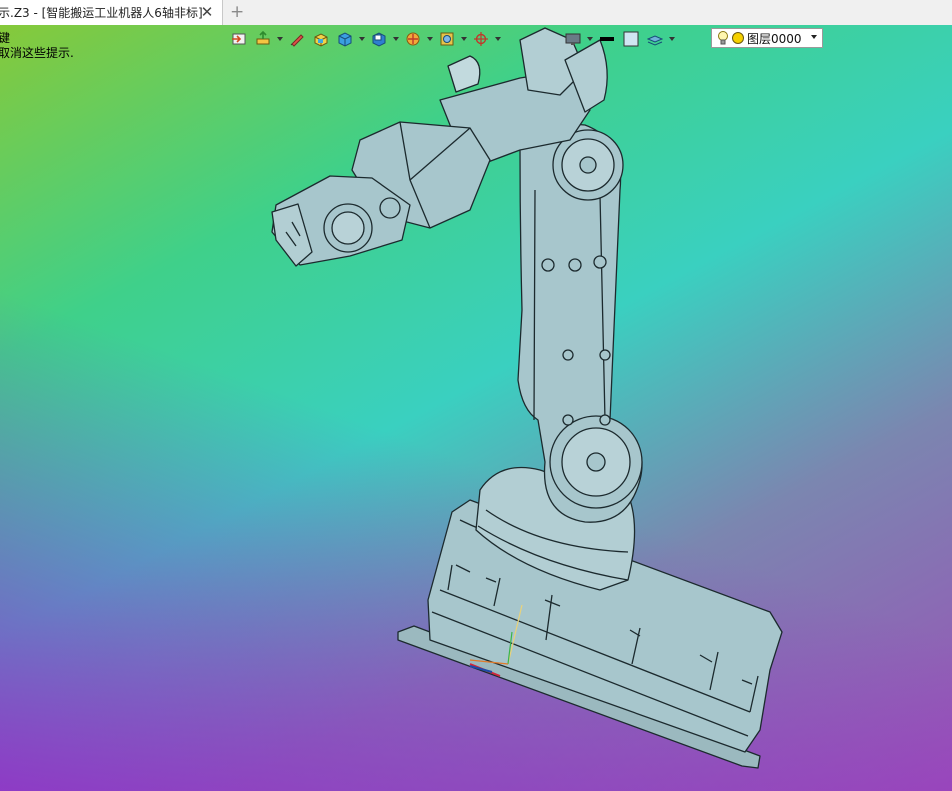 The image size is (952, 791). What do you see at coordinates (464, 74) in the screenshot?
I see `motor-cap` at bounding box center [464, 74].